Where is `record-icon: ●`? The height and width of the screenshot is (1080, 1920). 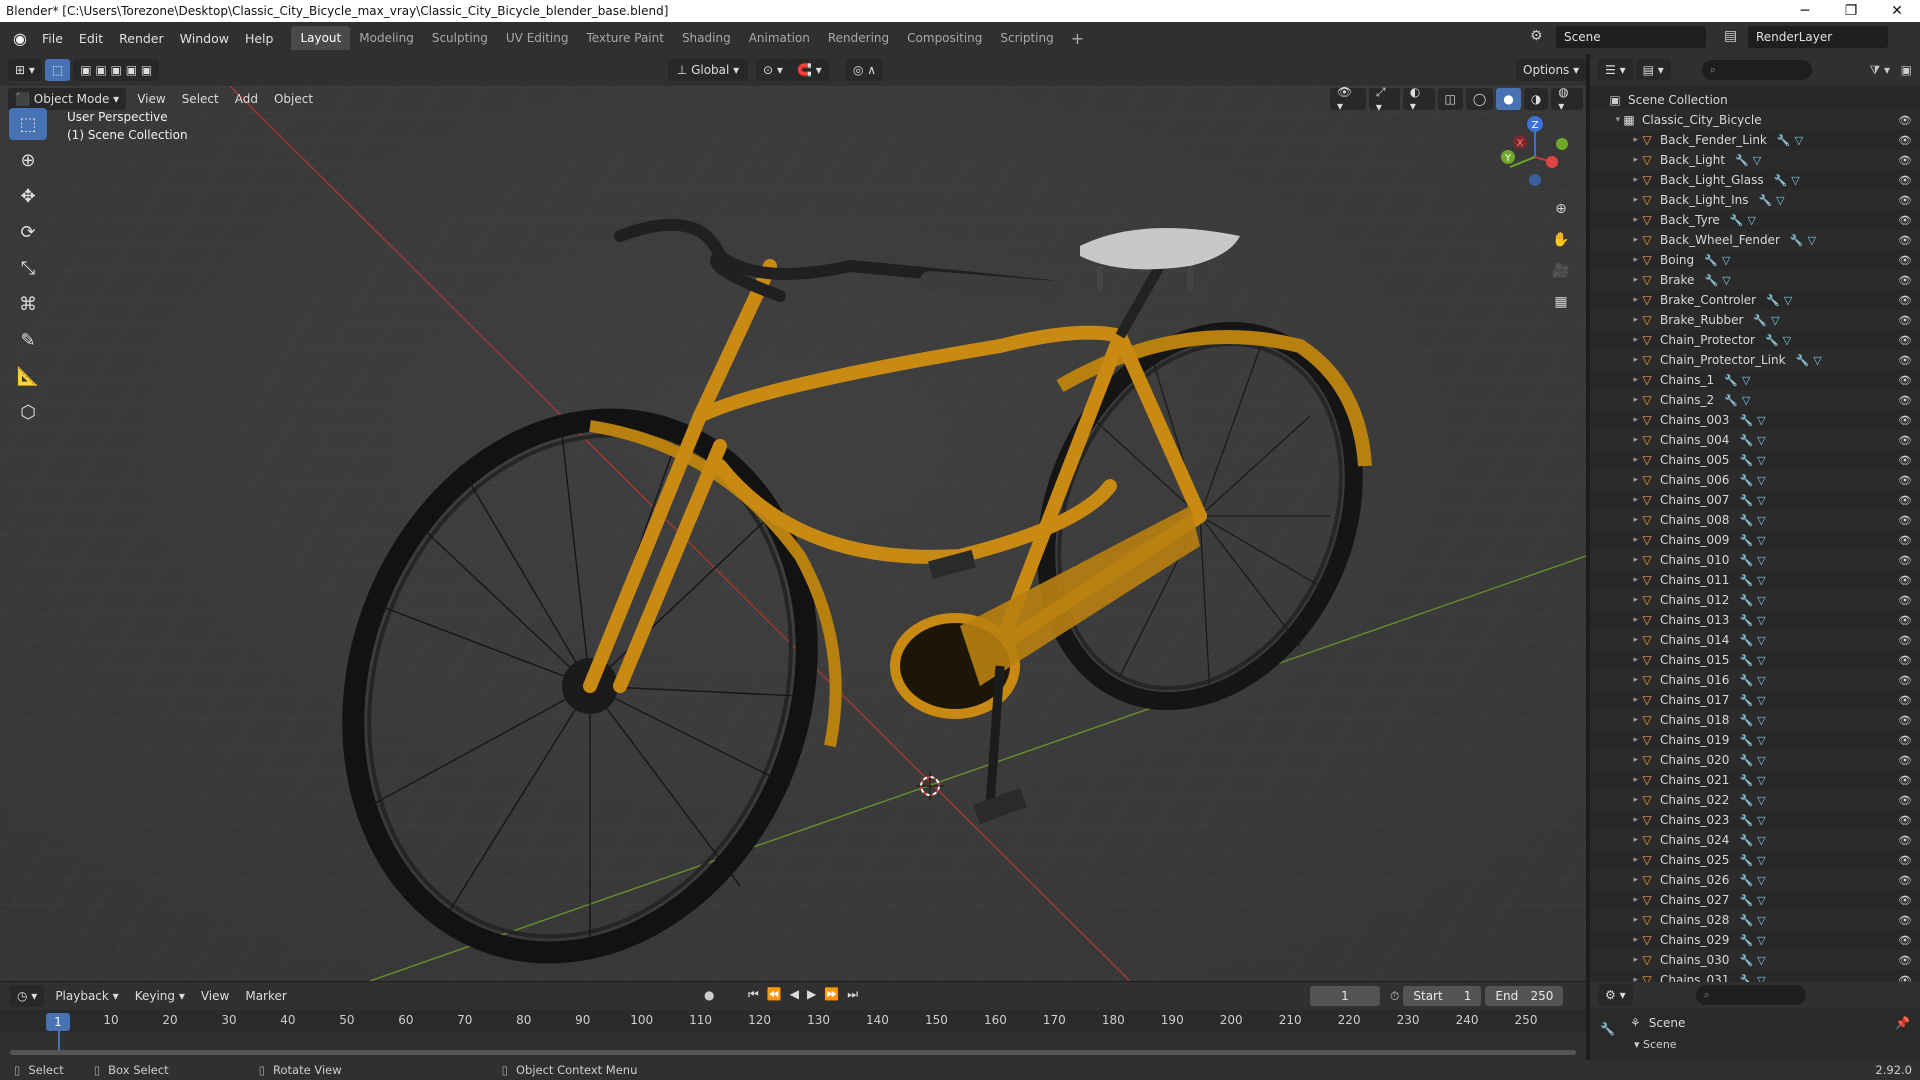 record-icon: ● is located at coordinates (709, 995).